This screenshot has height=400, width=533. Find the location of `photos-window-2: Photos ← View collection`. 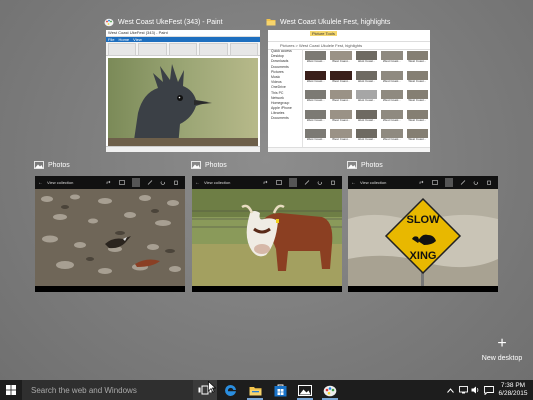

photos-window-2: Photos ← View collection is located at coordinates (267, 225).